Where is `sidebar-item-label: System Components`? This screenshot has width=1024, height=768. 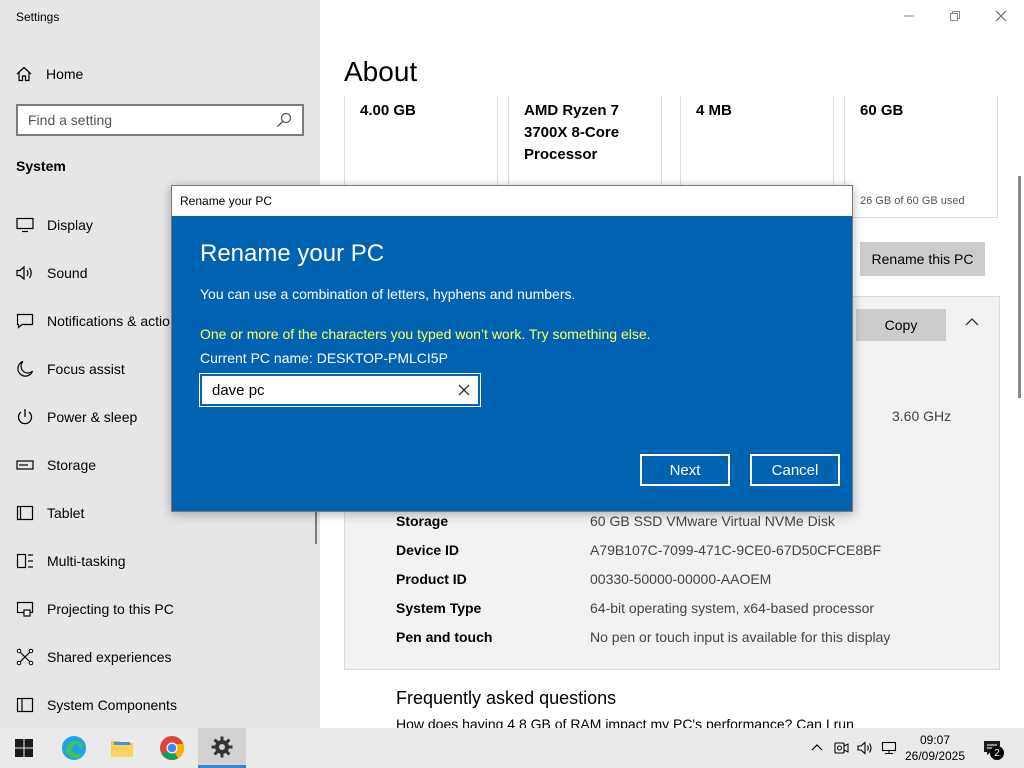
sidebar-item-label: System Components is located at coordinates (112, 705).